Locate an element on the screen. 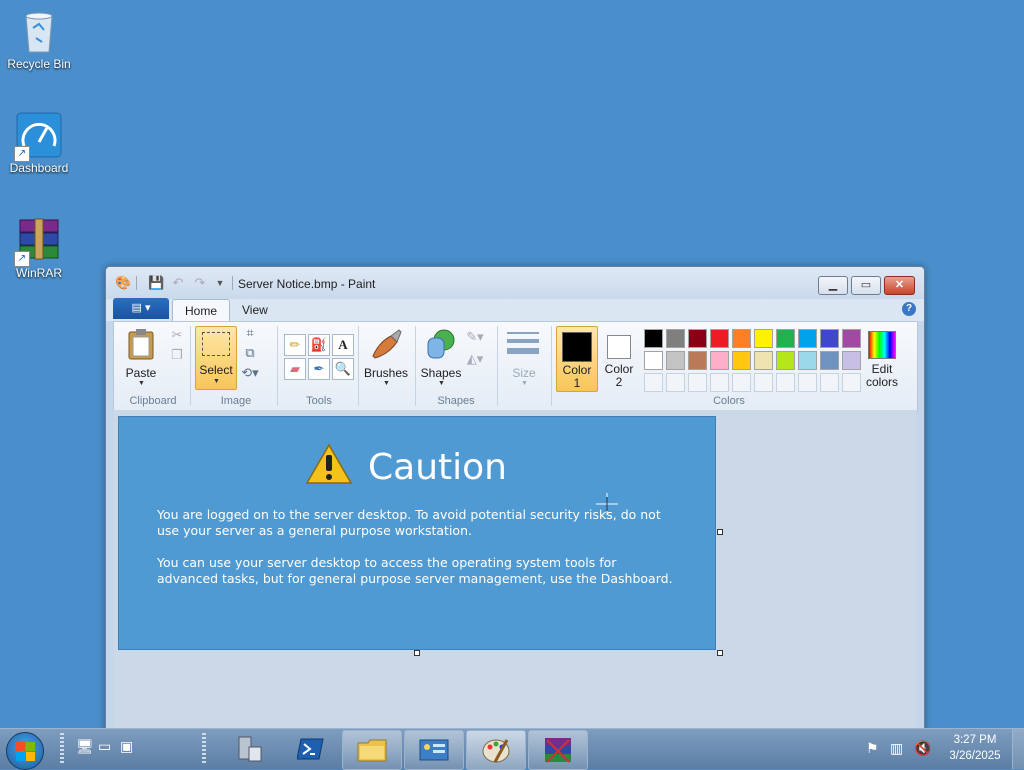 This screenshot has width=1024, height=770. desktop-icon-recycle-bin: Recycle Bin is located at coordinates (39, 39).